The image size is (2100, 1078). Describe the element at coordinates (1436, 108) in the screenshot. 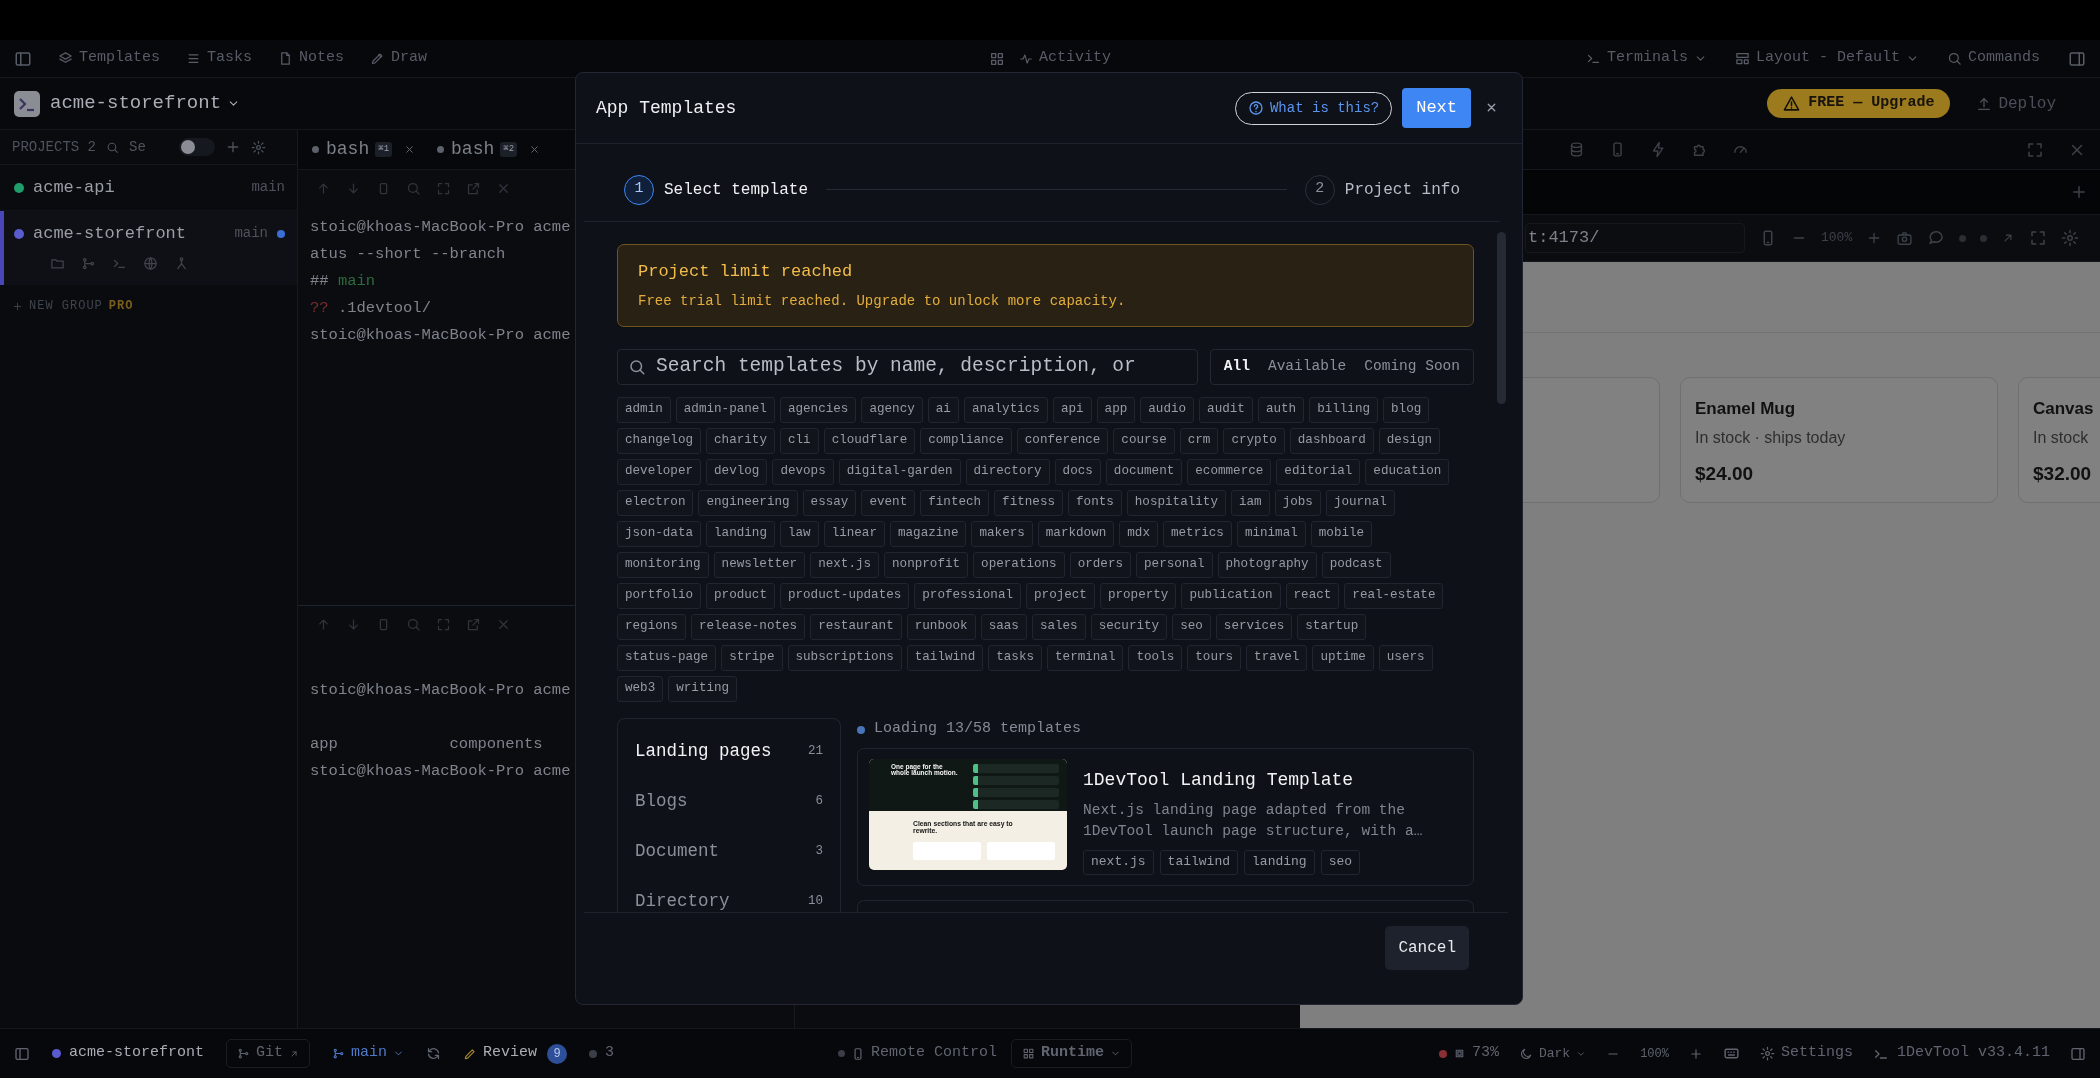

I see `next-button: Next` at that location.